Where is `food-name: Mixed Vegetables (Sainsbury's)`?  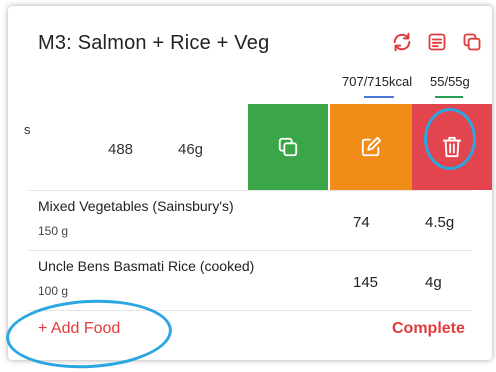 food-name: Mixed Vegetables (Sainsbury's) is located at coordinates (136, 206).